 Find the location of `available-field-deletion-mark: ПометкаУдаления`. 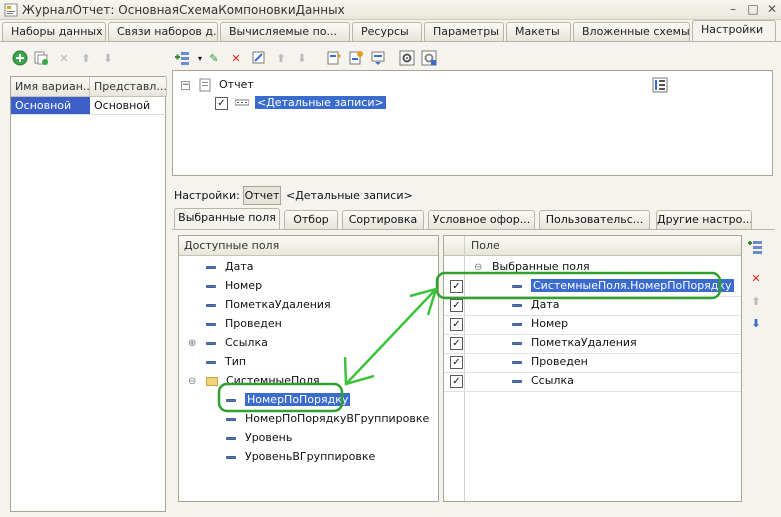

available-field-deletion-mark: ПометкаУдаления is located at coordinates (268, 305).